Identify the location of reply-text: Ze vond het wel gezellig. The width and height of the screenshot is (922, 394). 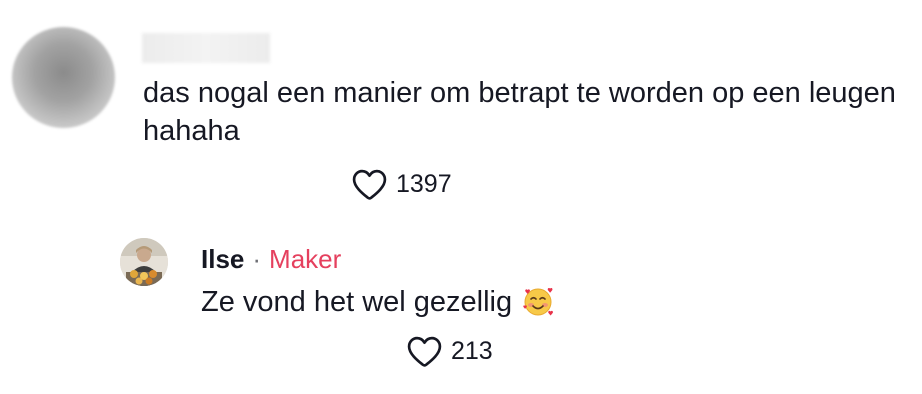
(357, 302).